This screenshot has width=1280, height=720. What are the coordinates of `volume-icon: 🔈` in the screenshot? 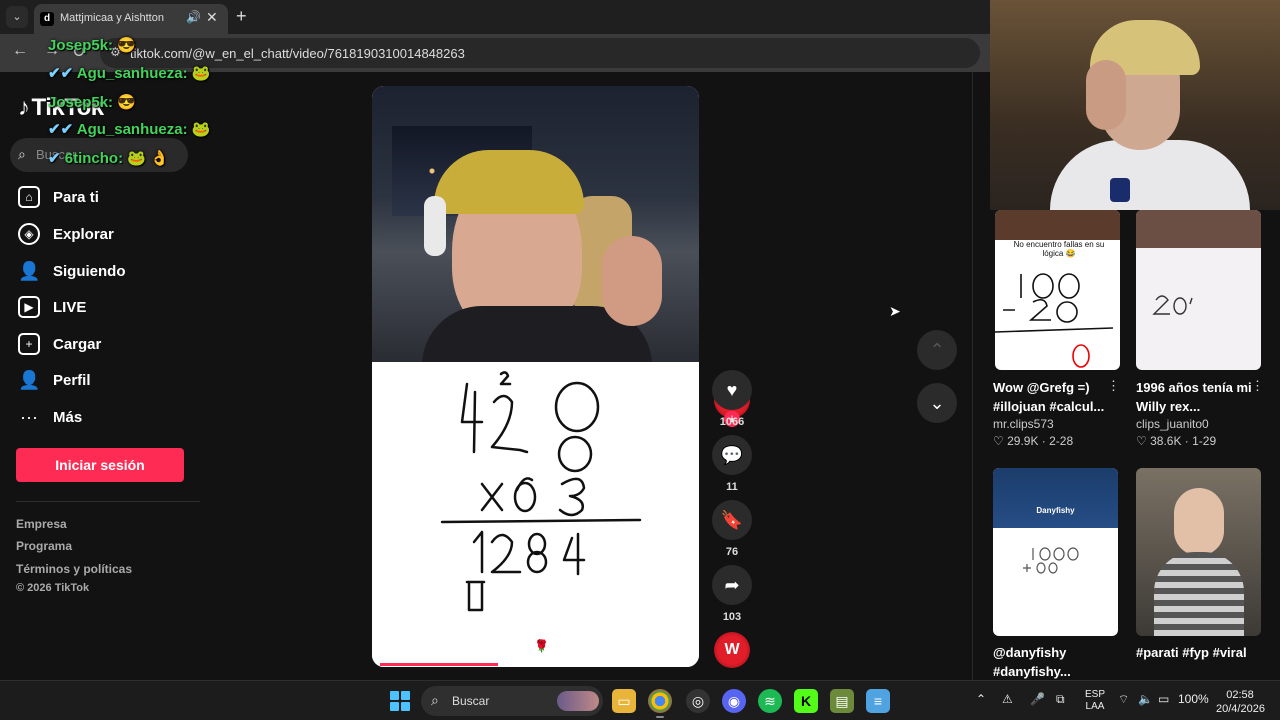 It's located at (1145, 699).